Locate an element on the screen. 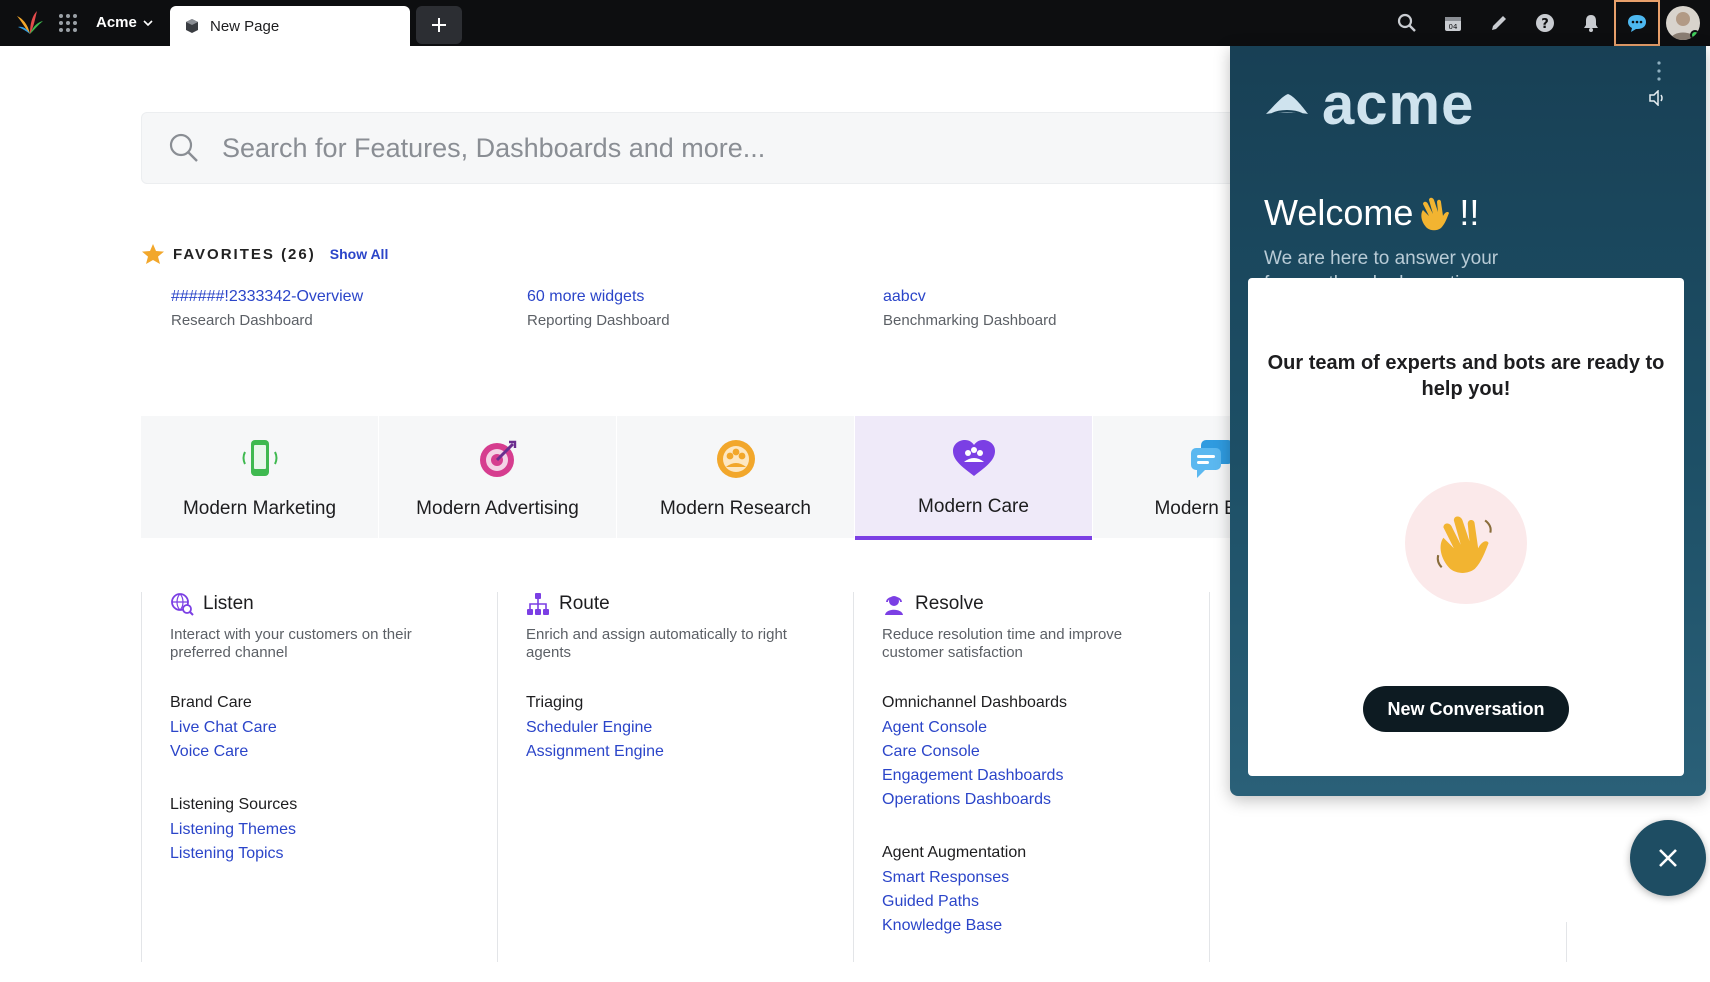  app-logo is located at coordinates (30, 23).